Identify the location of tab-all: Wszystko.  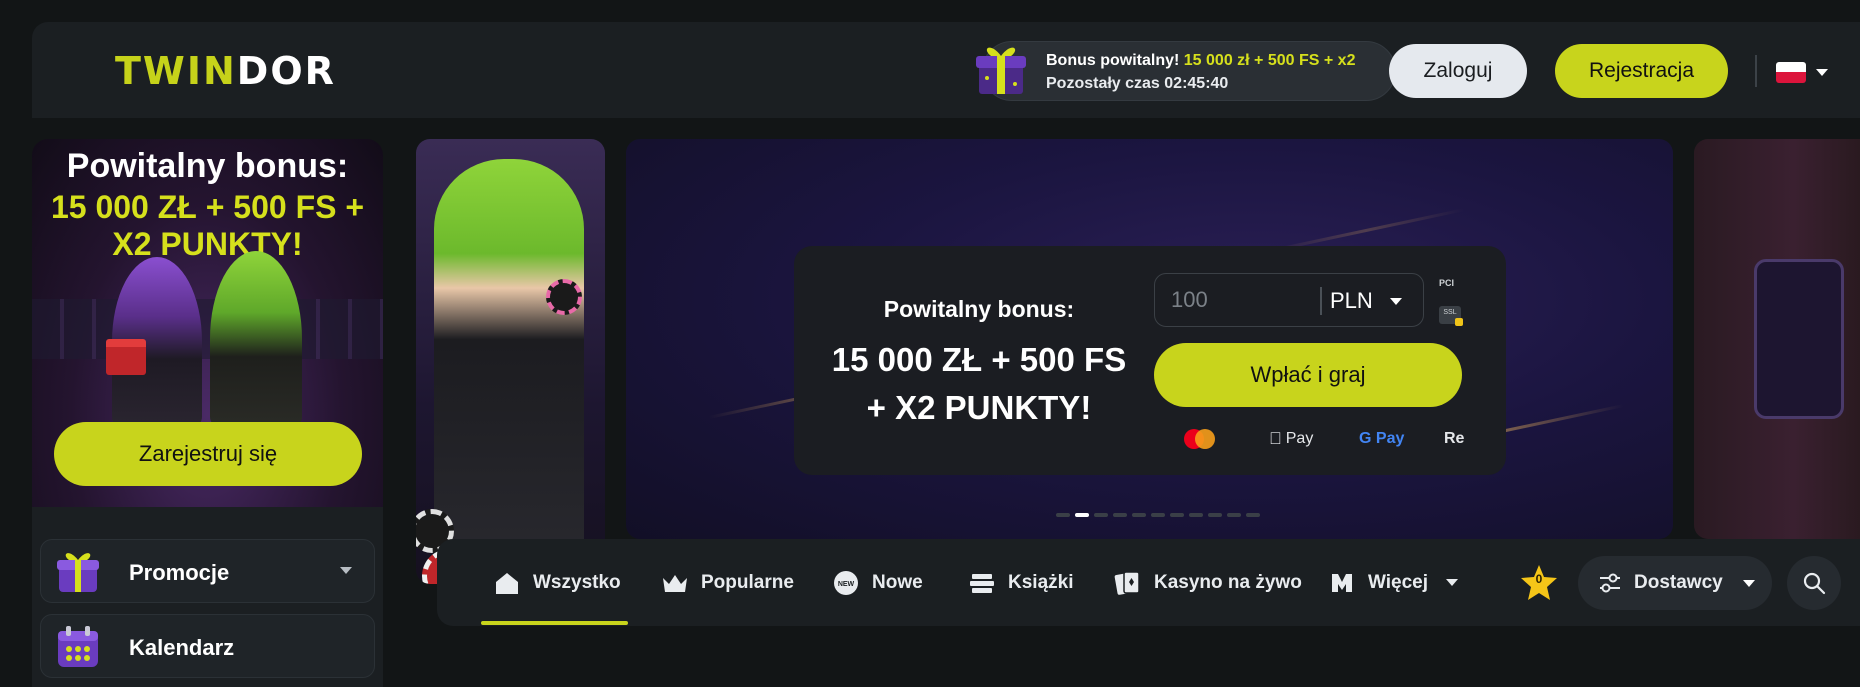
(557, 582).